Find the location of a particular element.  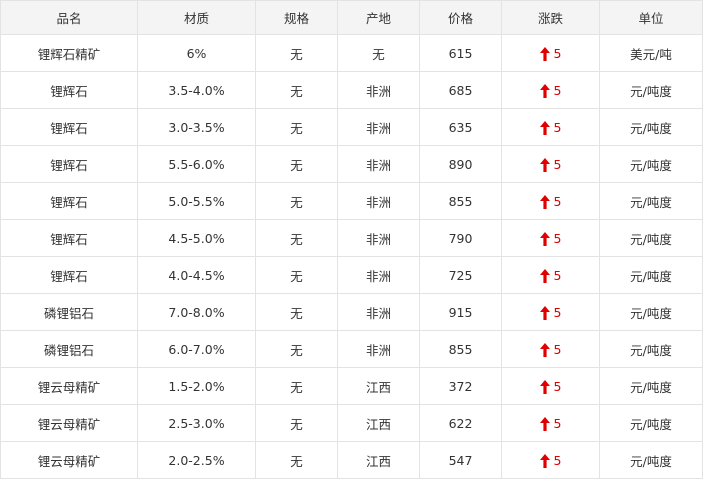

cell-grade: 5.0-5.5% is located at coordinates (196, 201).